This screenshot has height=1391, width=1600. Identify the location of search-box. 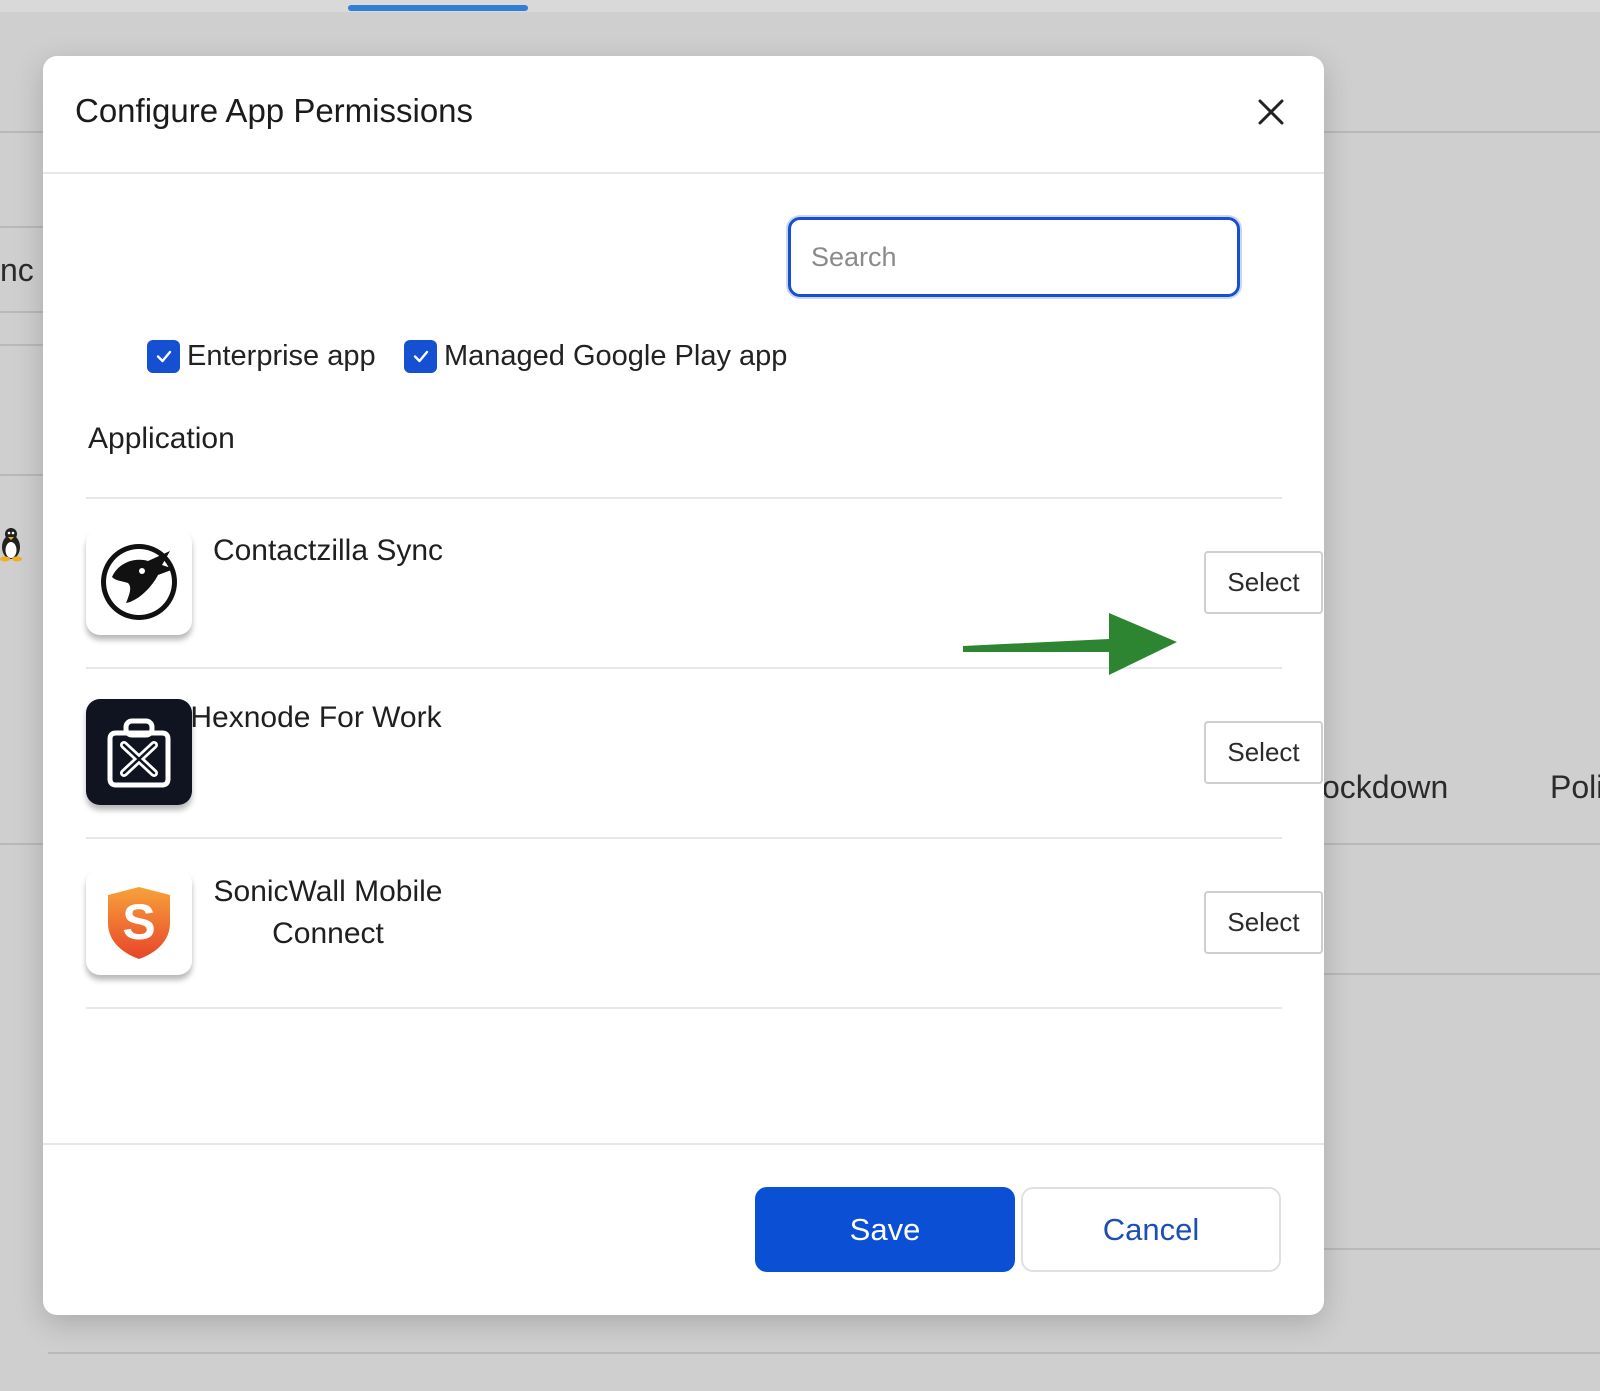
(1014, 257).